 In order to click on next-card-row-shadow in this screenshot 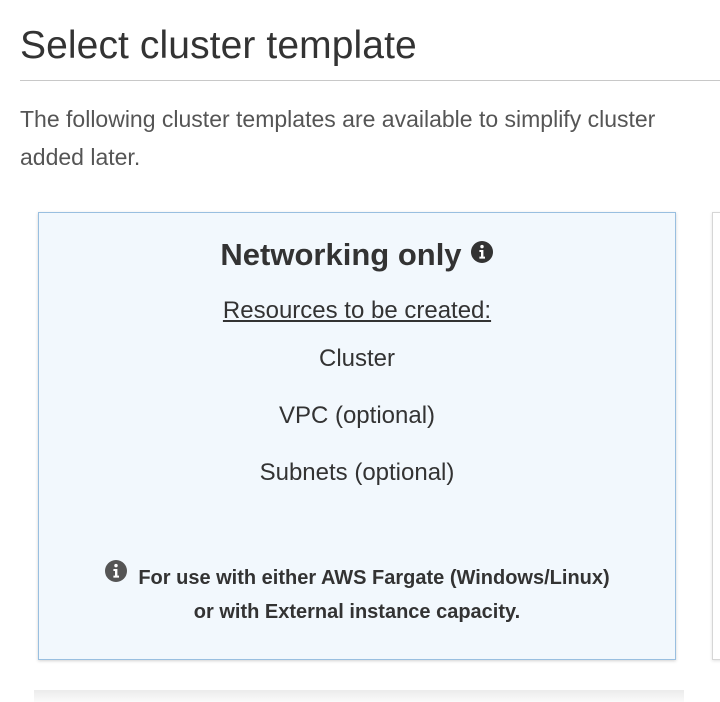, I will do `click(359, 696)`.